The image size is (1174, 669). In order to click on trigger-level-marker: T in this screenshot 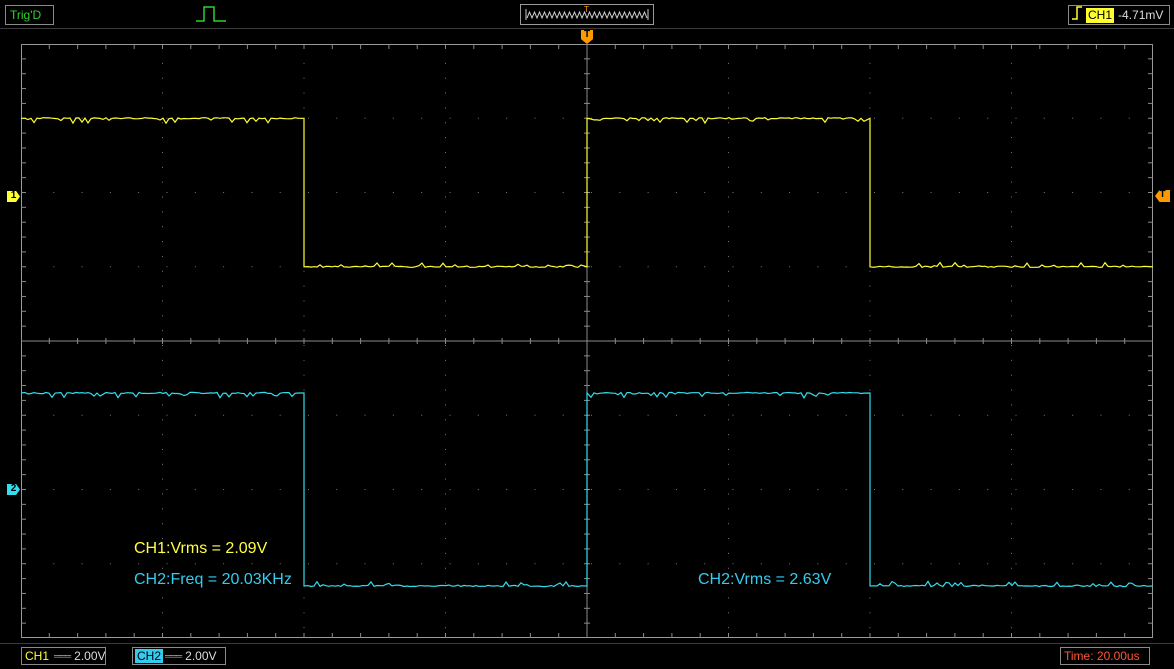, I will do `click(1162, 196)`.